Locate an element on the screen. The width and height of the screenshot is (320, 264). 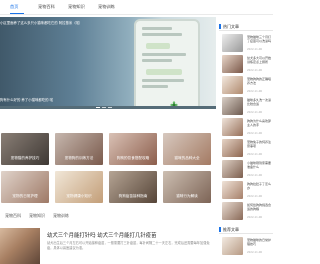
grid-card-caption: 狗狗的饮食搭配攻略 is located at coordinates (133, 158).